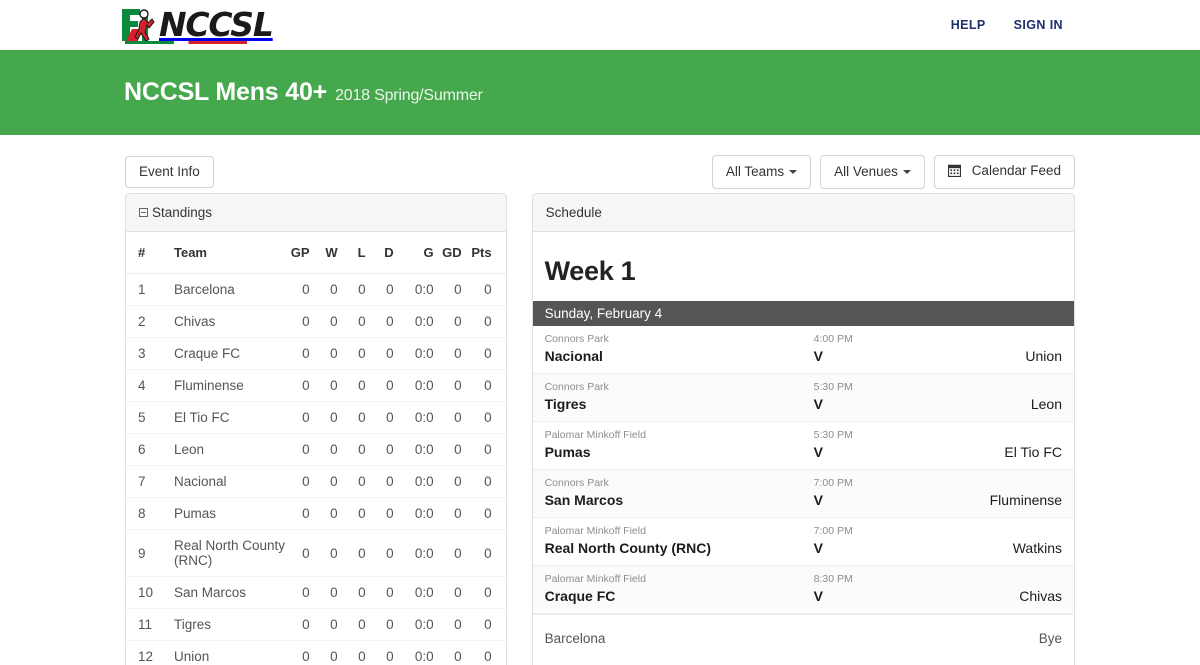  I want to click on cell-rank: 11, so click(141, 624).